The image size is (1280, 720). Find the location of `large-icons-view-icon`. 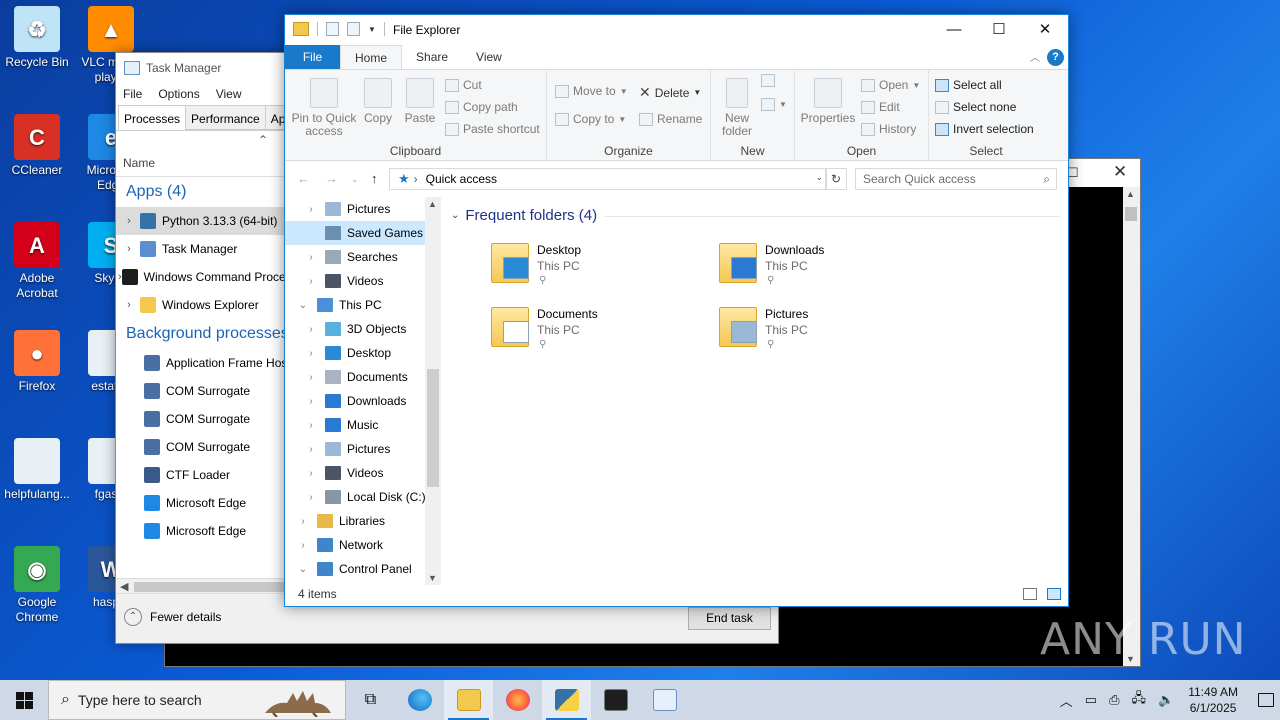

large-icons-view-icon is located at coordinates (1054, 594).